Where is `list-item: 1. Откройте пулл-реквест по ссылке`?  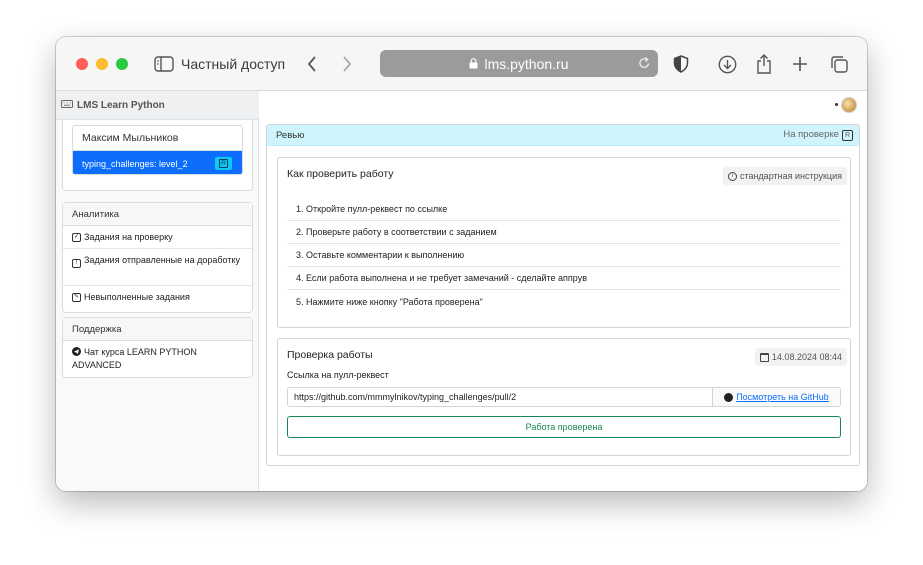 list-item: 1. Откройте пулл-реквест по ссылке is located at coordinates (564, 209).